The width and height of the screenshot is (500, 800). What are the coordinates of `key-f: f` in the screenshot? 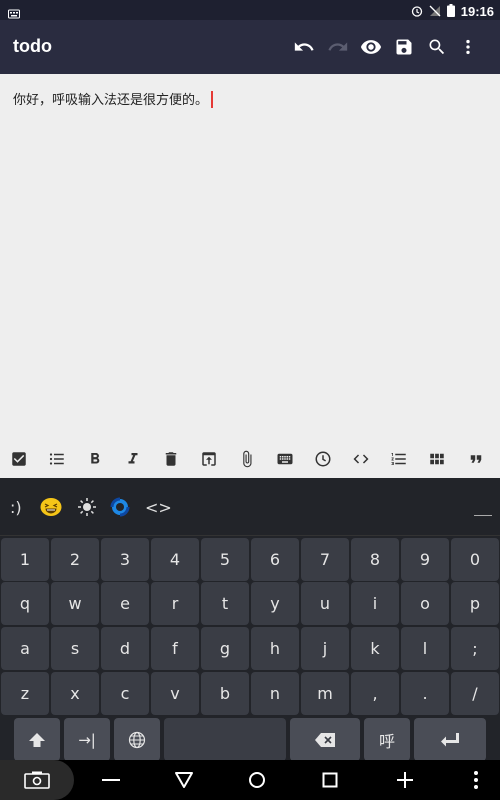 It's located at (175, 648).